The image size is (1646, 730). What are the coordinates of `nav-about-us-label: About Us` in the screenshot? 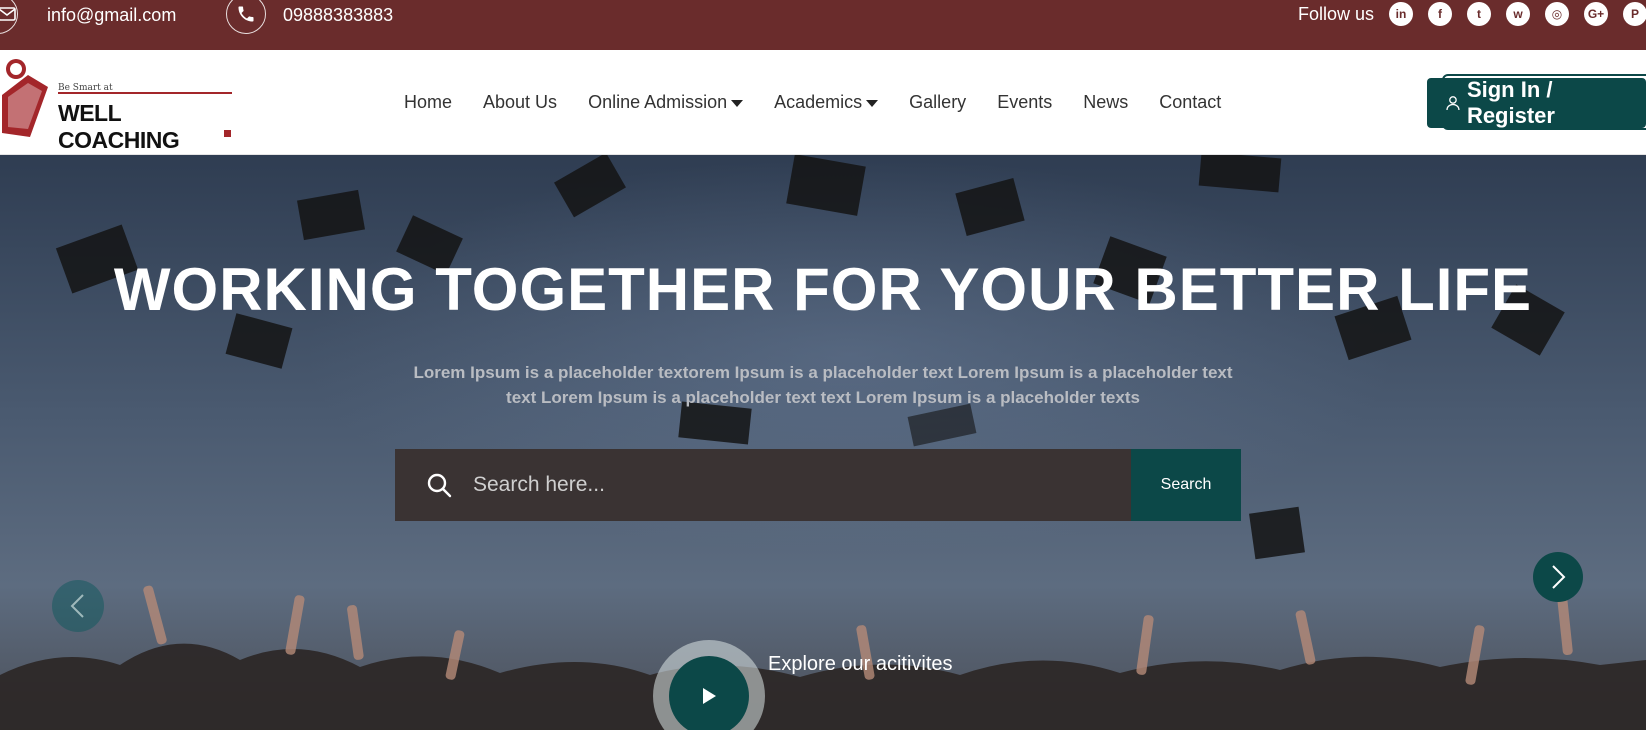 It's located at (520, 102).